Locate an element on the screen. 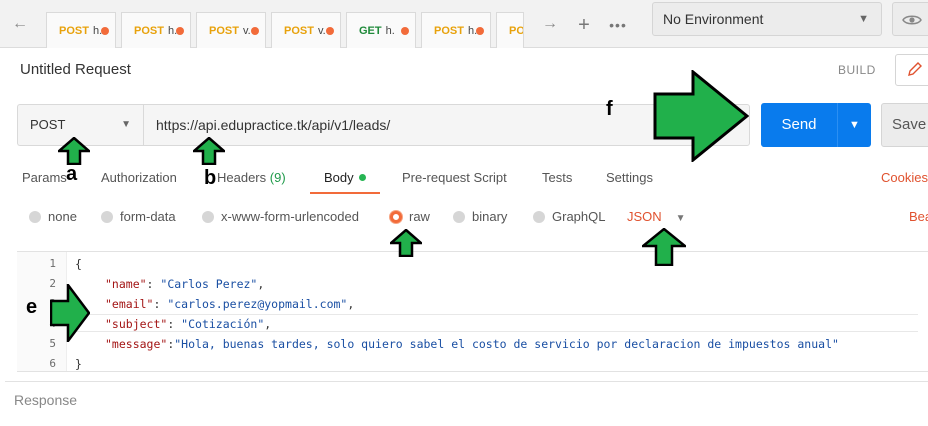 The height and width of the screenshot is (426, 928). body-format-select: JSON ▼ is located at coordinates (656, 216).